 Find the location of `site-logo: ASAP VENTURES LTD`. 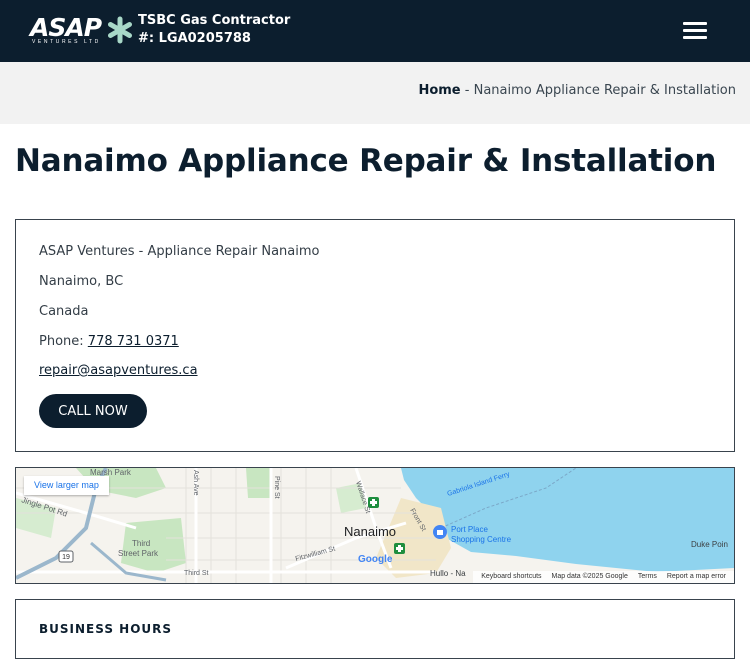

site-logo: ASAP VENTURES LTD is located at coordinates (82, 31).